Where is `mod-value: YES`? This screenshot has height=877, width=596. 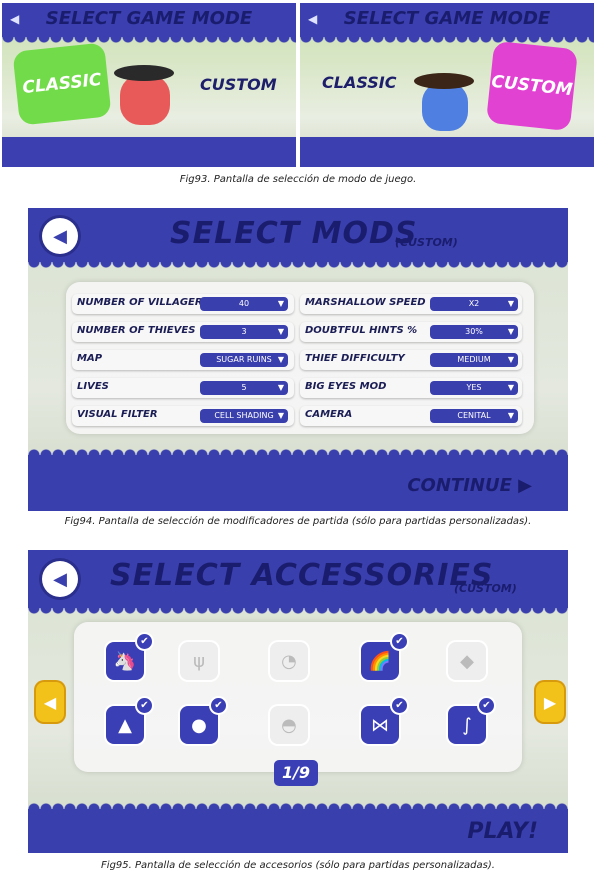
mod-value: YES is located at coordinates (474, 387).